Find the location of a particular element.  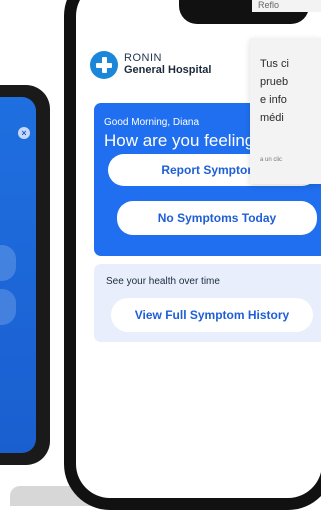

brand-name-bottom: General Hospital is located at coordinates (168, 70).